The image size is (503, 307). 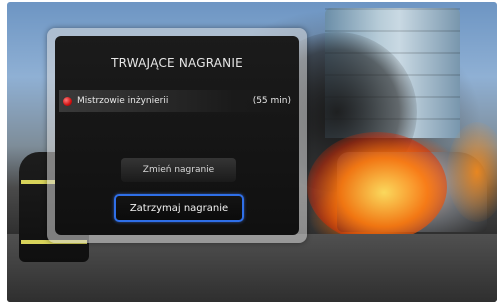 What do you see at coordinates (377, 187) in the screenshot?
I see `fire-image` at bounding box center [377, 187].